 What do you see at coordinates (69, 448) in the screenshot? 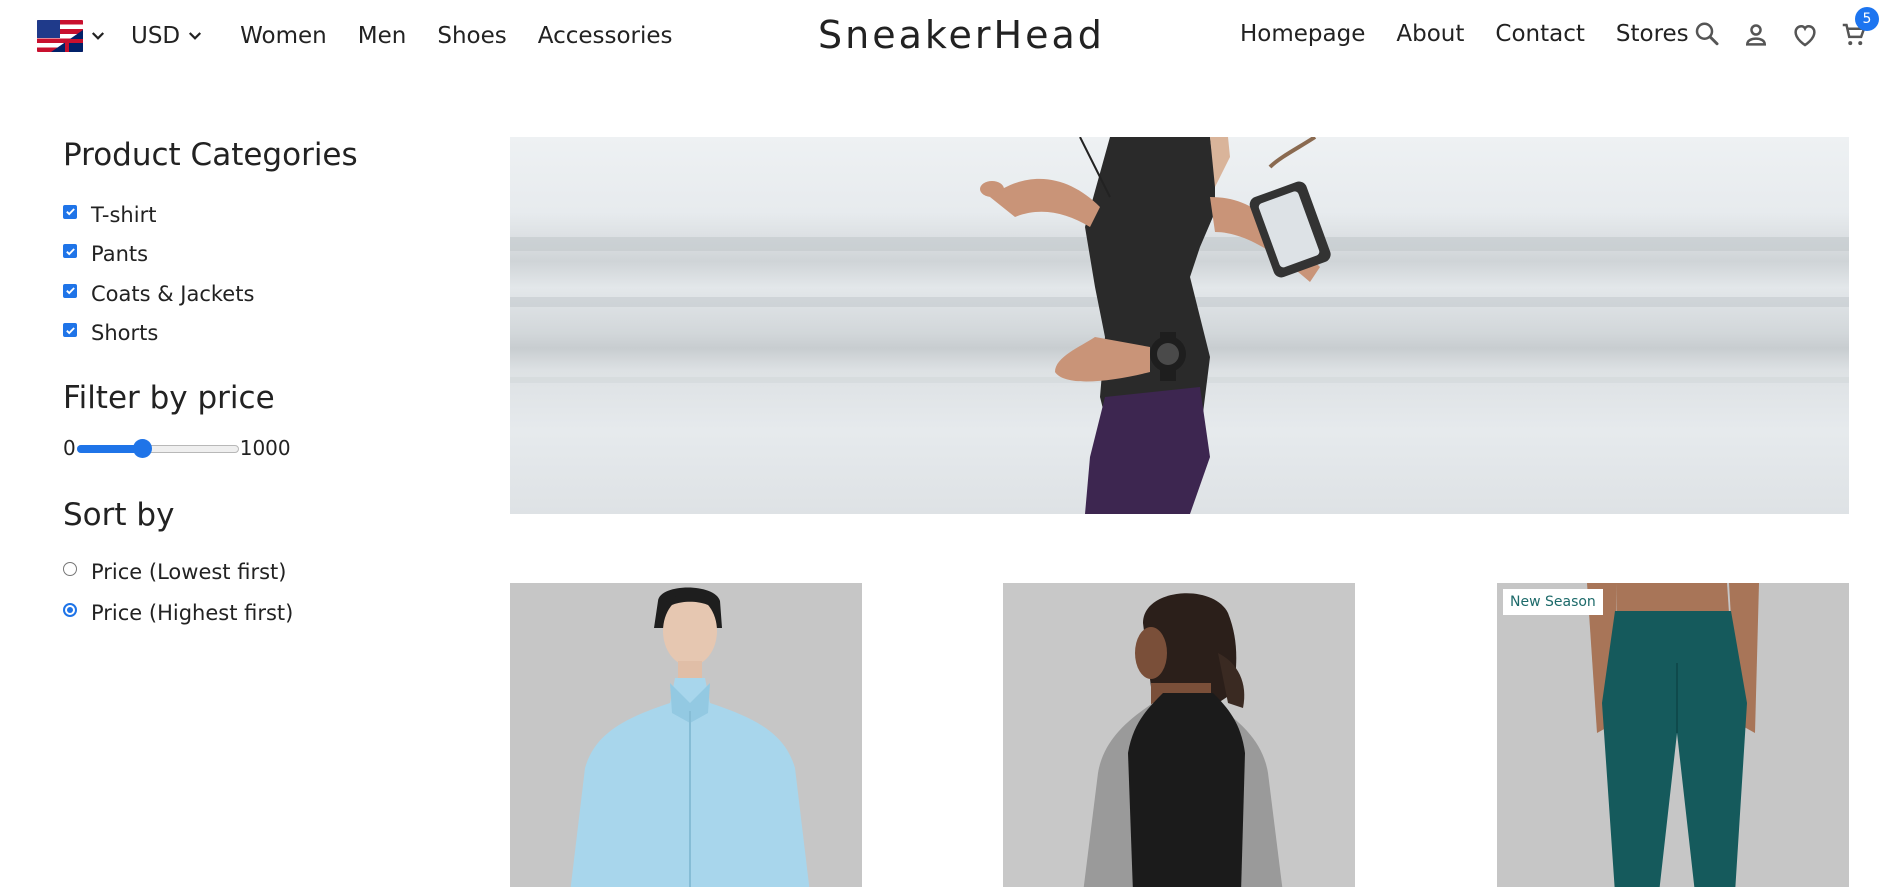
I see `price-min-label: 0` at bounding box center [69, 448].